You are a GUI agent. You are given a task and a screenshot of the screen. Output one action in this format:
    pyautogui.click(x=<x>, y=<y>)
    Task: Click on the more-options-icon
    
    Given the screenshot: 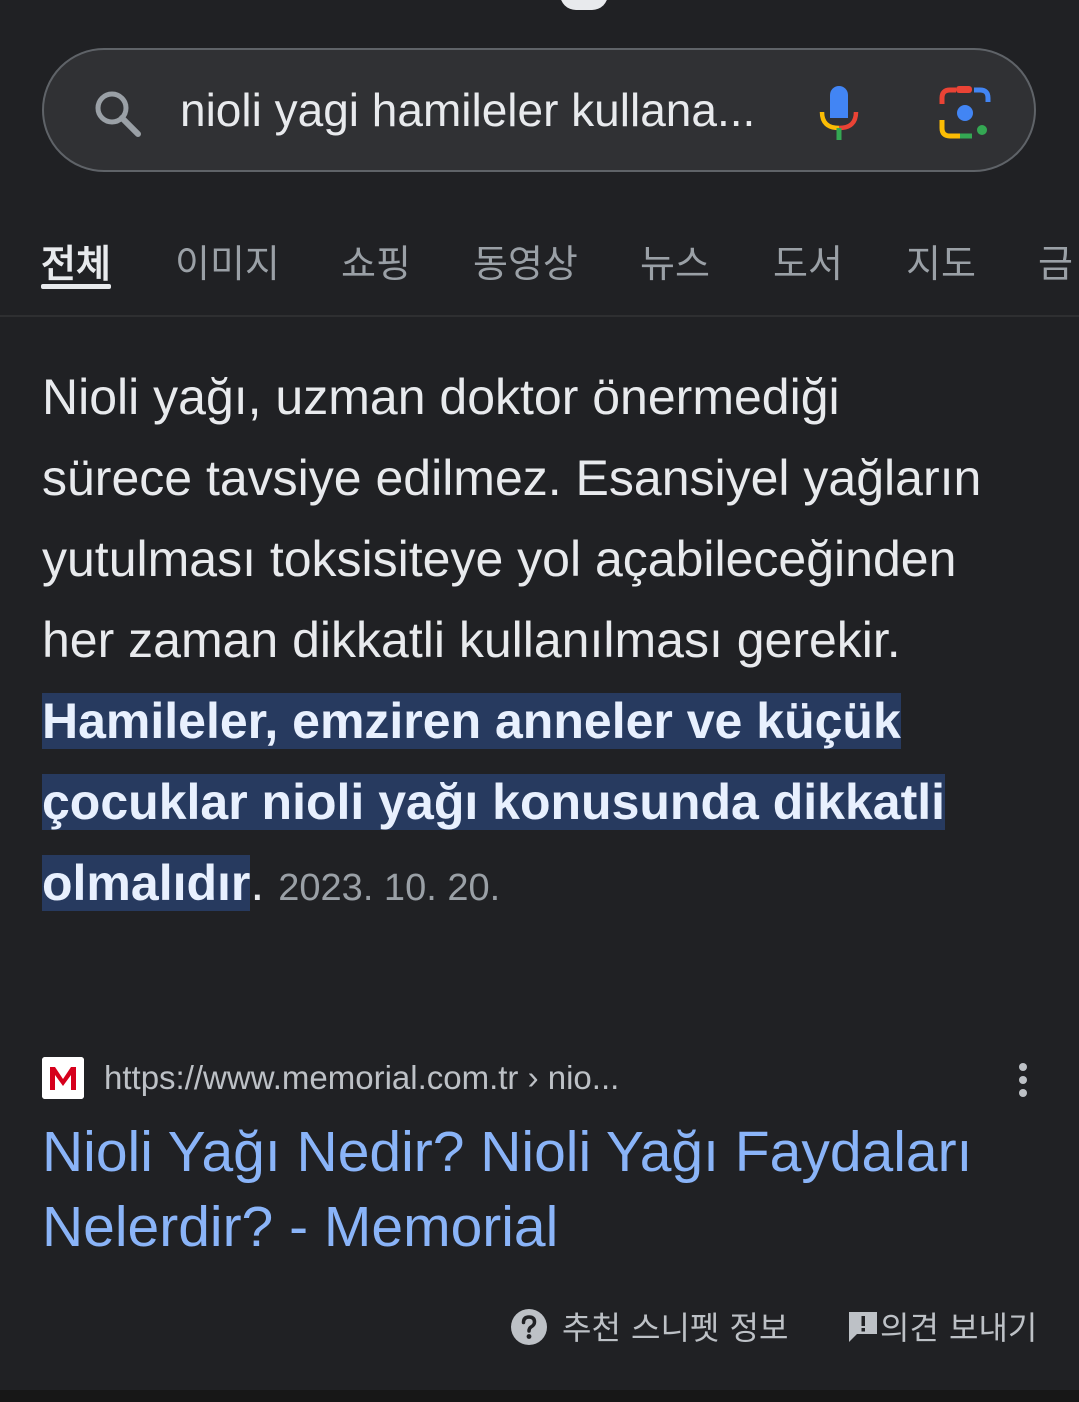 What is the action you would take?
    pyautogui.click(x=1023, y=1080)
    